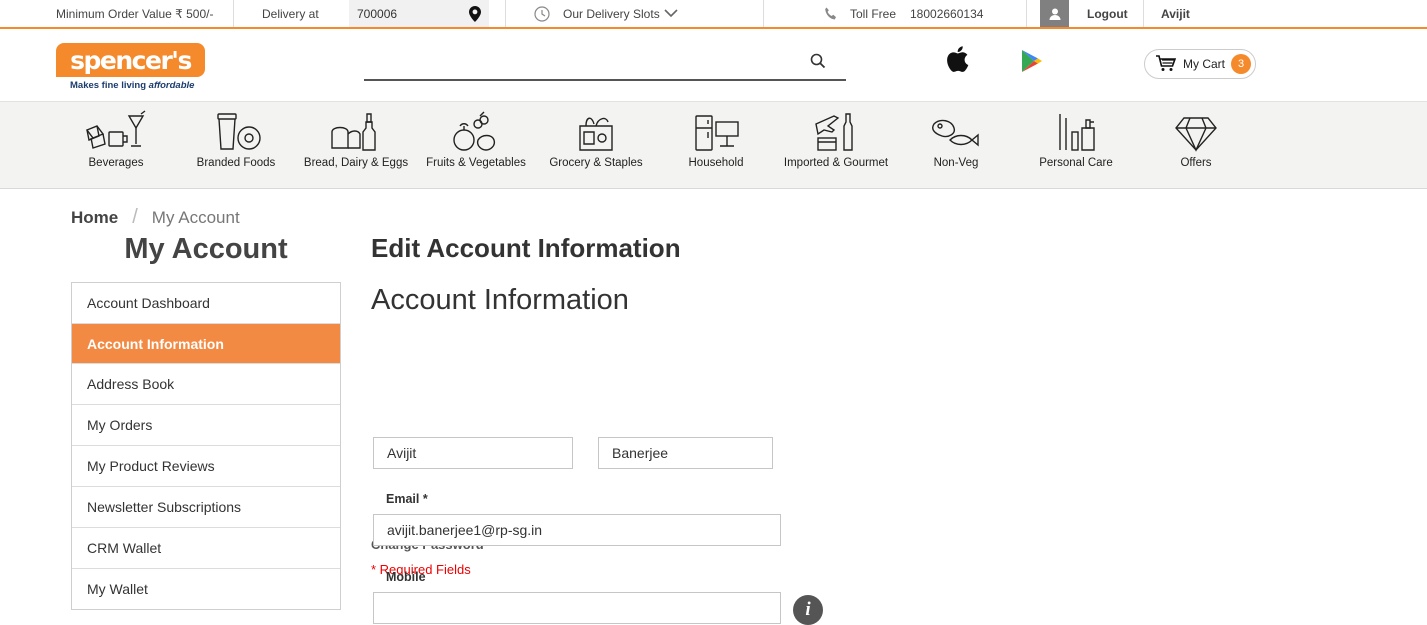 This screenshot has height=625, width=1427. What do you see at coordinates (716, 163) in the screenshot?
I see `category-label: Household` at bounding box center [716, 163].